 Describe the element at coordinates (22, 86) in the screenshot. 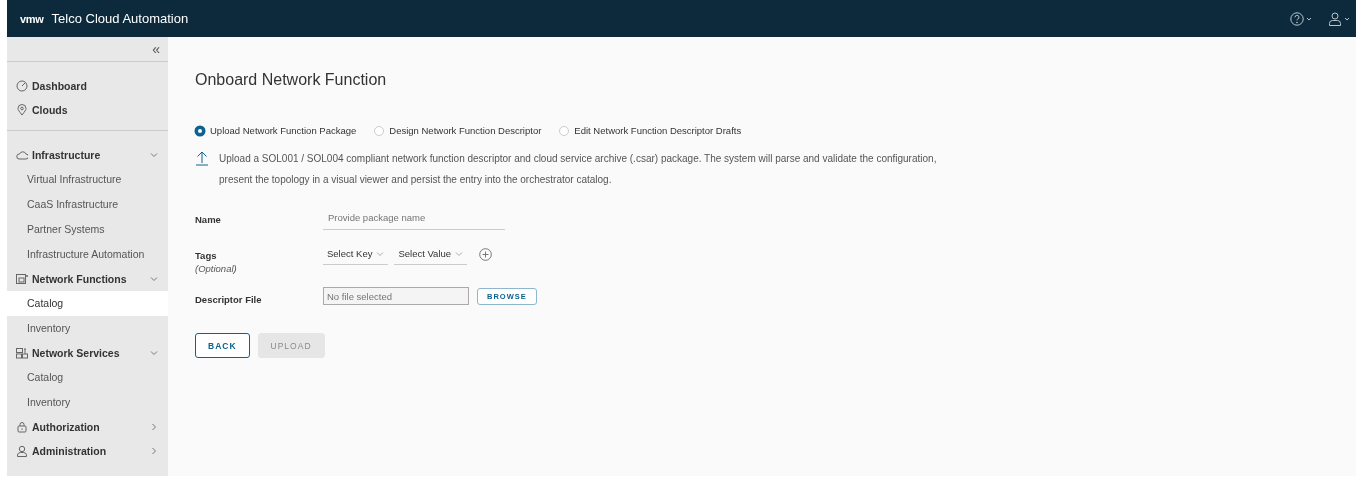

I see `gauge-icon` at that location.